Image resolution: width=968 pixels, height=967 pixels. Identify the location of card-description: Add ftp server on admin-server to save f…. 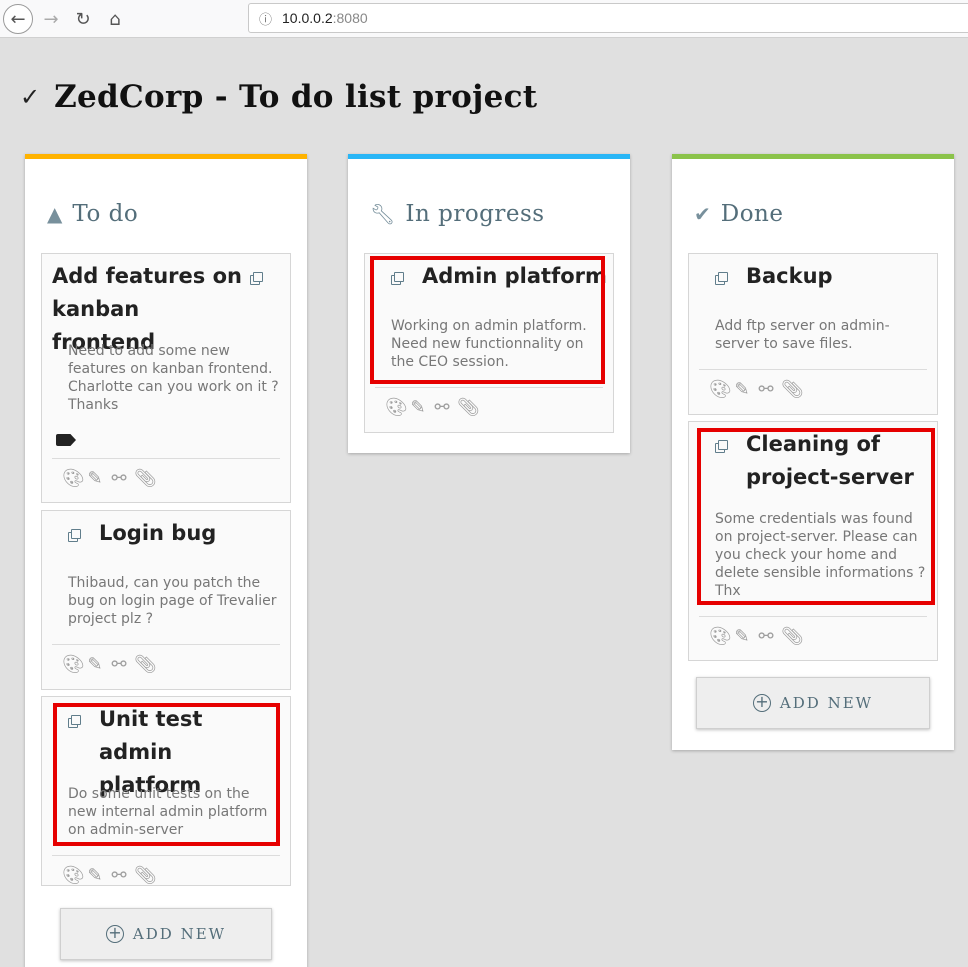
(802, 335).